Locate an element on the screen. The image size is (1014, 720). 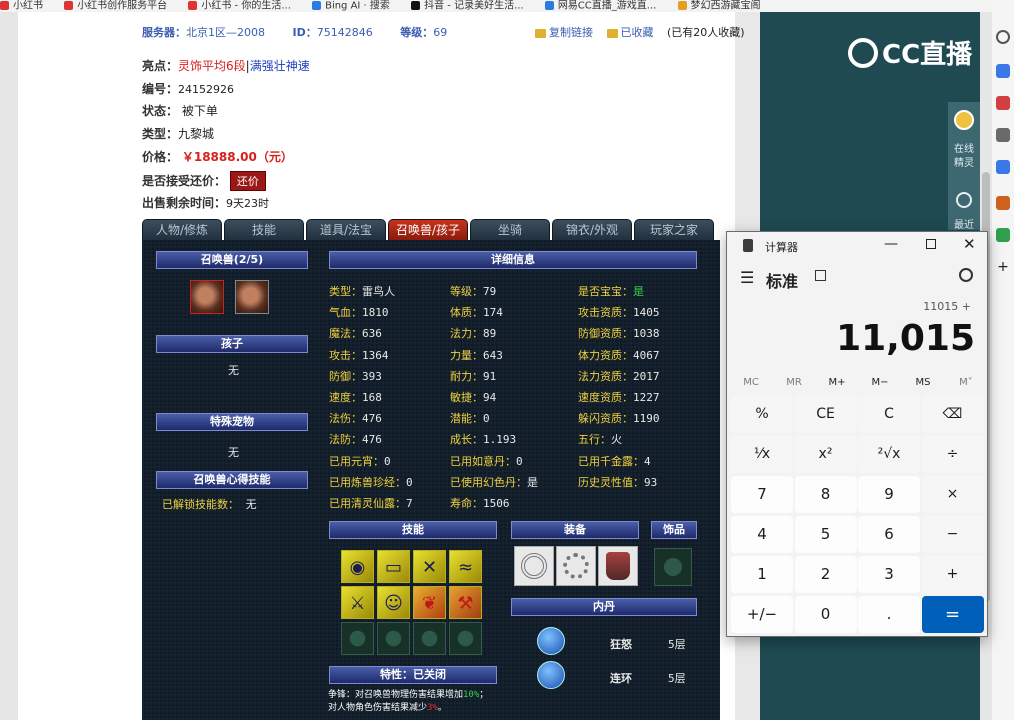
stat-label: 魔法： is located at coordinates (345, 334).